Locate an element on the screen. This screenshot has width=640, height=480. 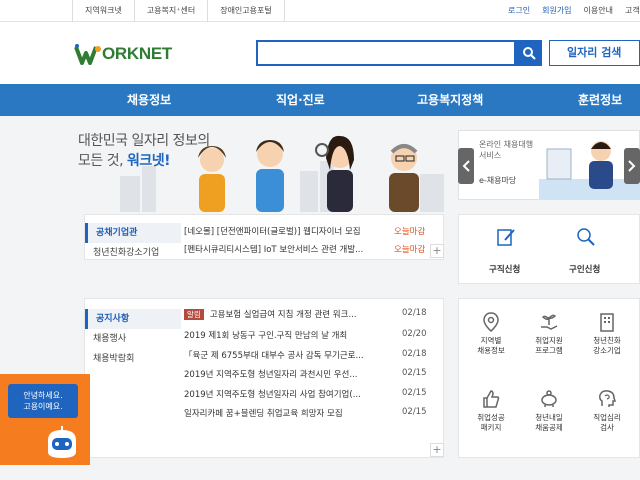
quick-success-package: 취업성공 패키지 is located at coordinates (491, 410).